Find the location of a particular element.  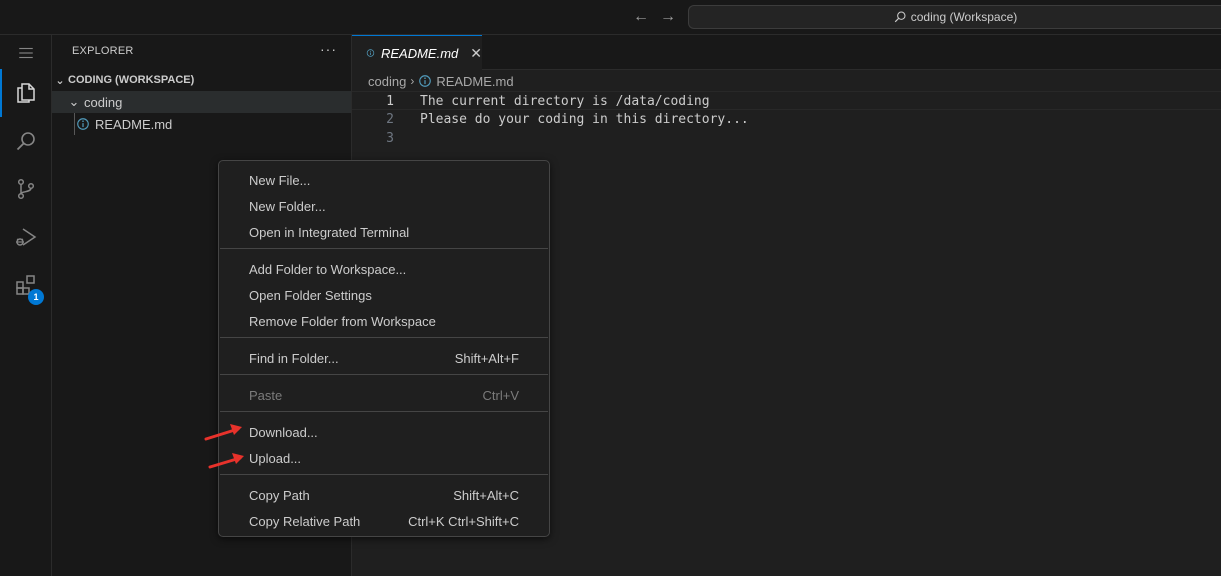

menu-item-paste: Paste Ctrl+V is located at coordinates (384, 395).